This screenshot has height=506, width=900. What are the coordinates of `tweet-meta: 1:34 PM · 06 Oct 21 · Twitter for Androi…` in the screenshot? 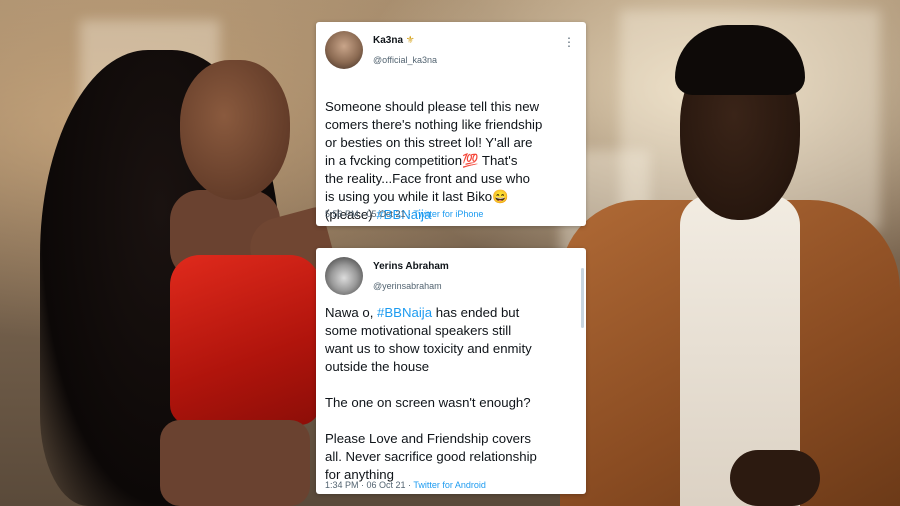 It's located at (405, 485).